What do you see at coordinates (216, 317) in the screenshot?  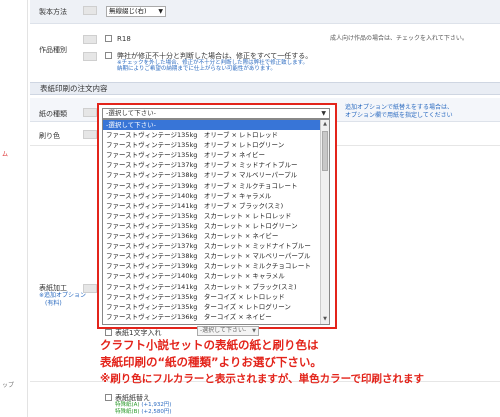 I see `paper-option: ファーストヴィンテージ136kg ターコイズ × ネイビー` at bounding box center [216, 317].